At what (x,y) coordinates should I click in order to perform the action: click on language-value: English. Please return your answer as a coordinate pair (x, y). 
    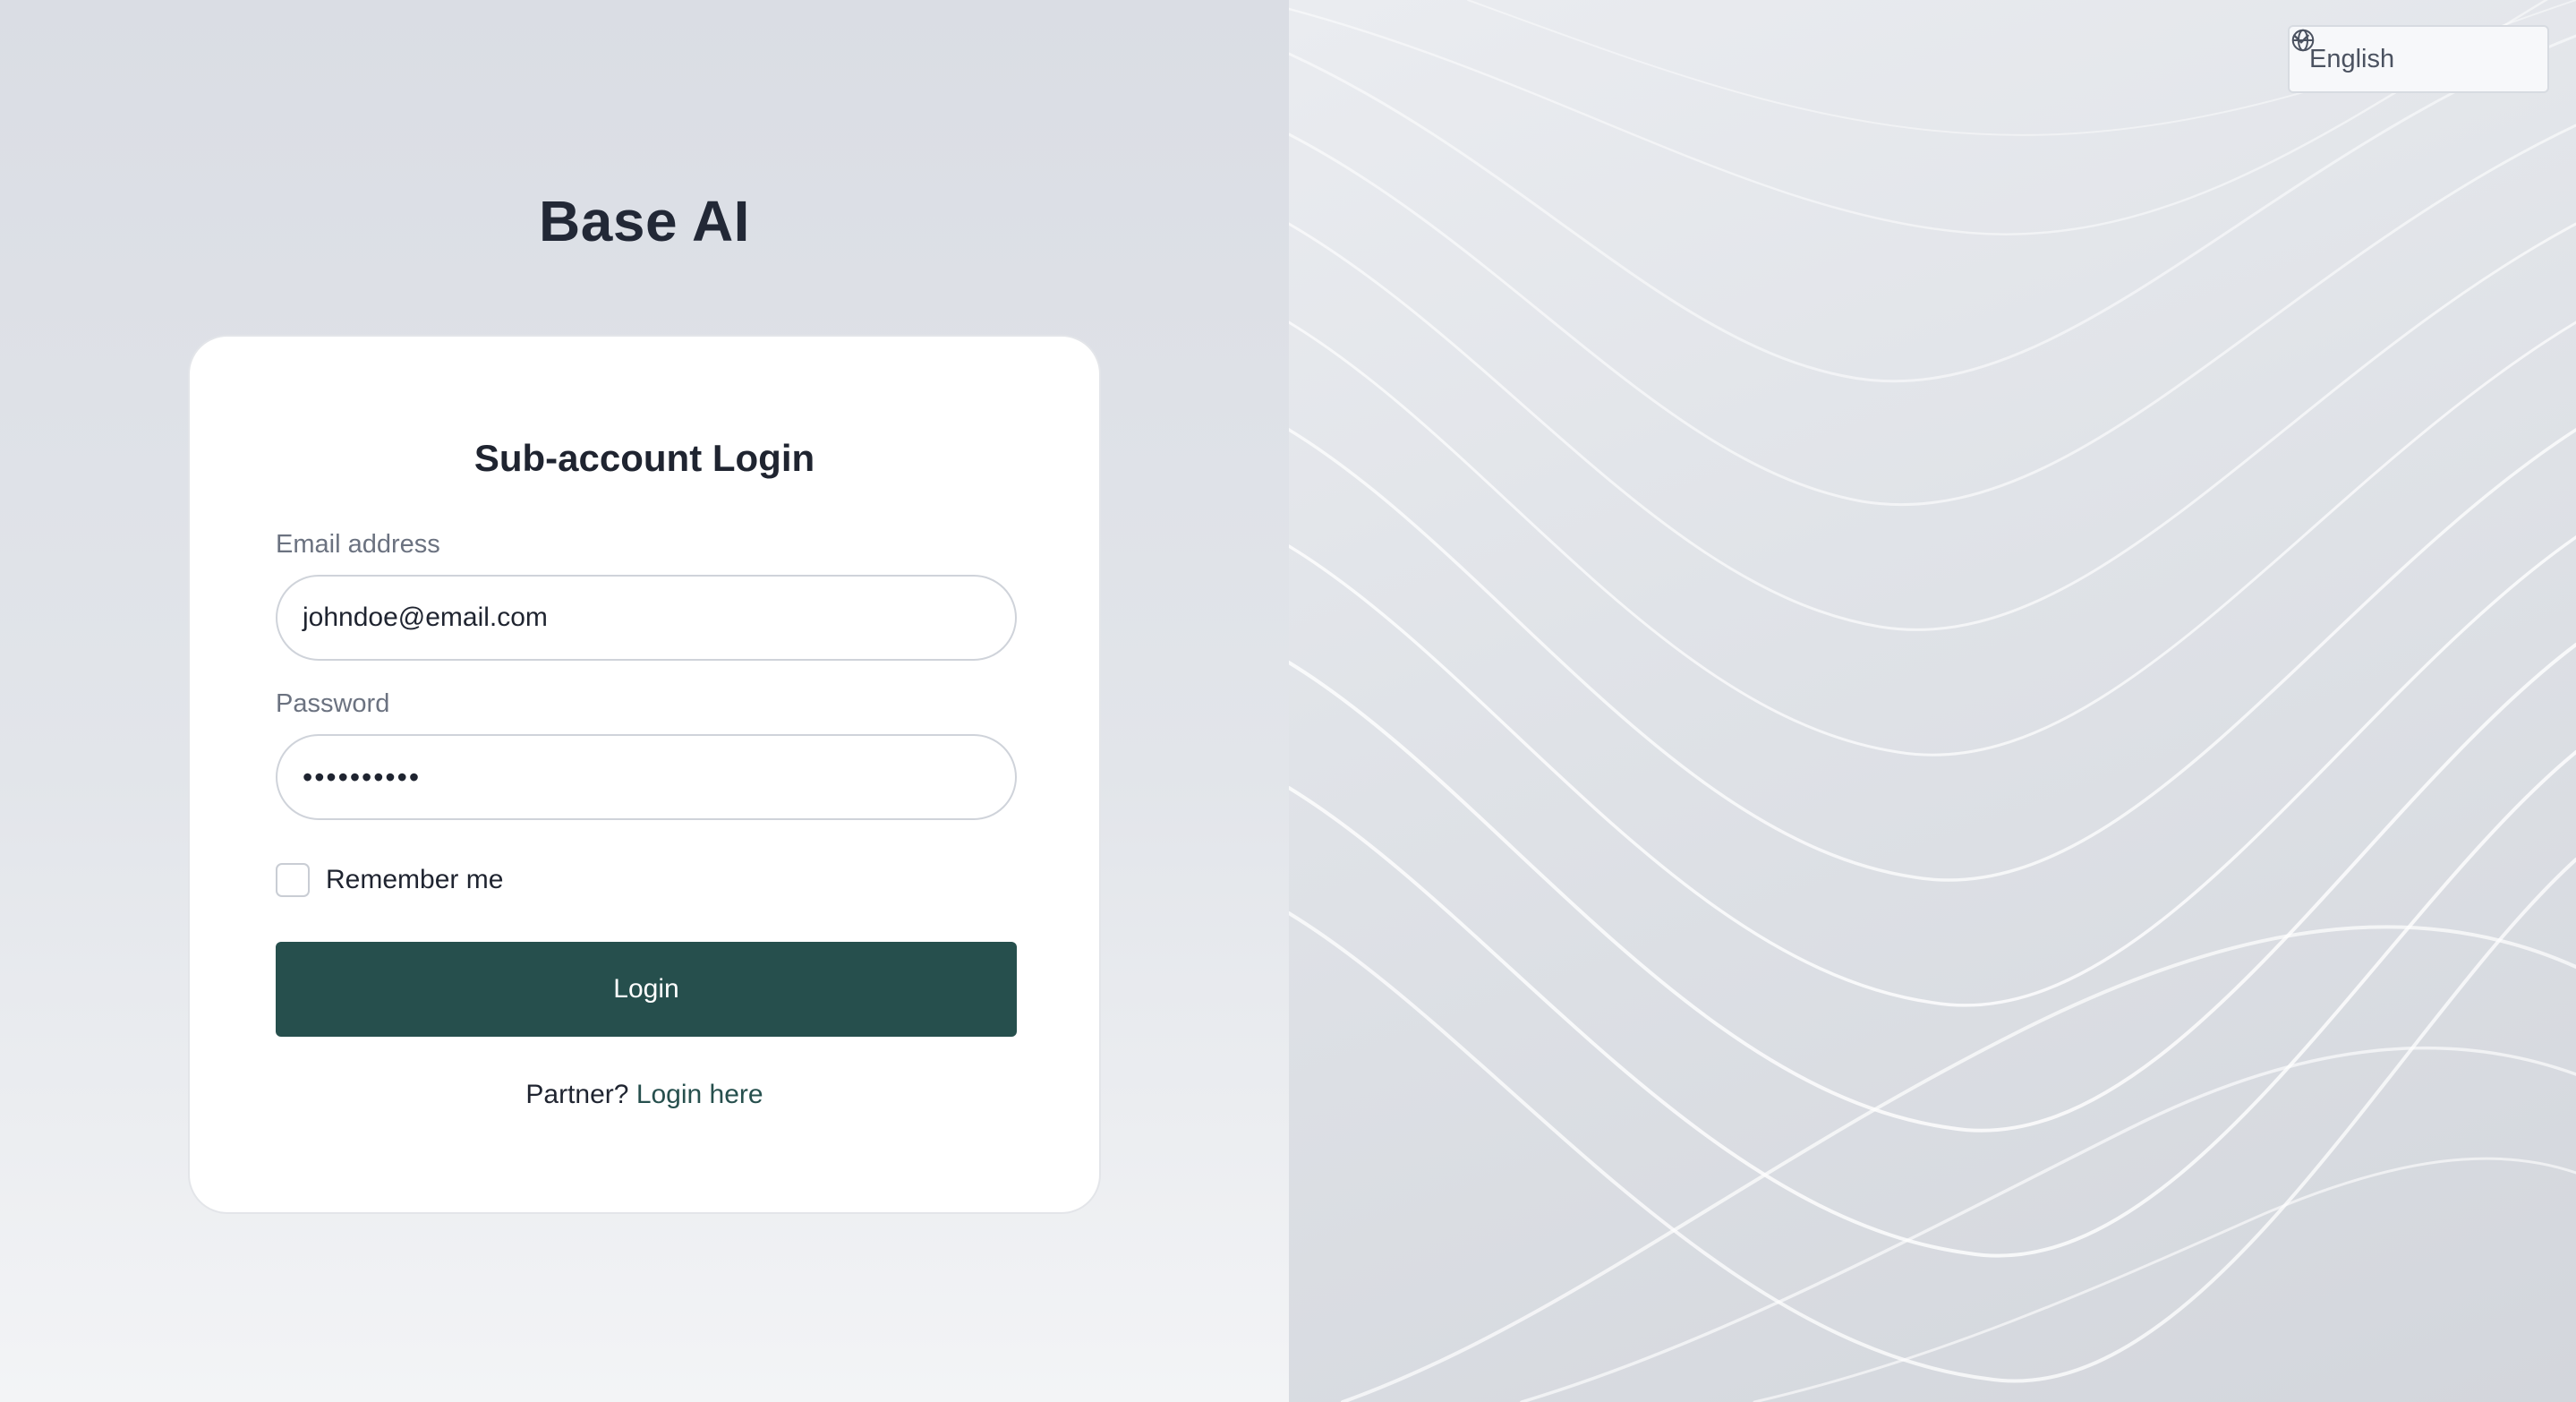
    Looking at the image, I should click on (2352, 58).